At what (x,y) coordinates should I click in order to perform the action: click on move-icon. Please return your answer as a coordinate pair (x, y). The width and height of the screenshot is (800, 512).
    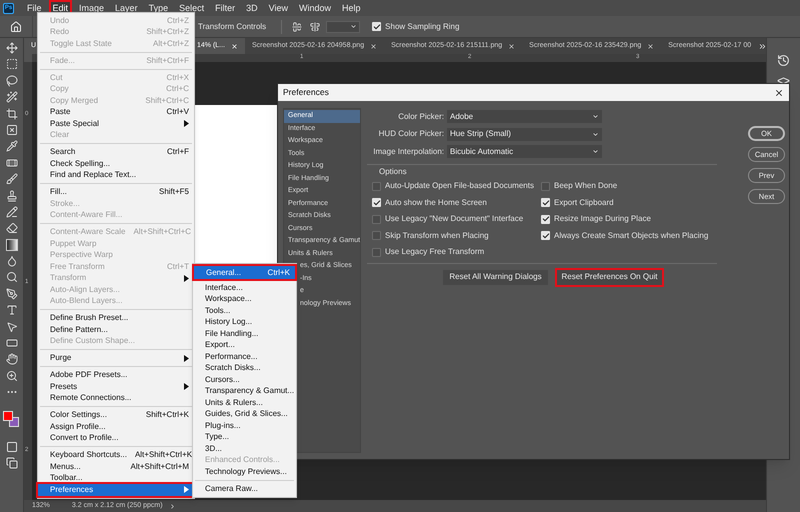
    Looking at the image, I should click on (12, 48).